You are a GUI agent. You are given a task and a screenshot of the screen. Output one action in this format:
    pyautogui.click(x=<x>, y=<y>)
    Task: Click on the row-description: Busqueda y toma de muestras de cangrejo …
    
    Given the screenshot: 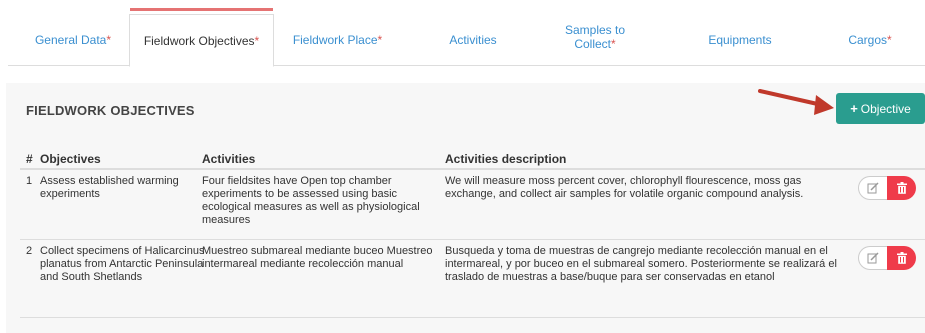 What is the action you would take?
    pyautogui.click(x=641, y=264)
    